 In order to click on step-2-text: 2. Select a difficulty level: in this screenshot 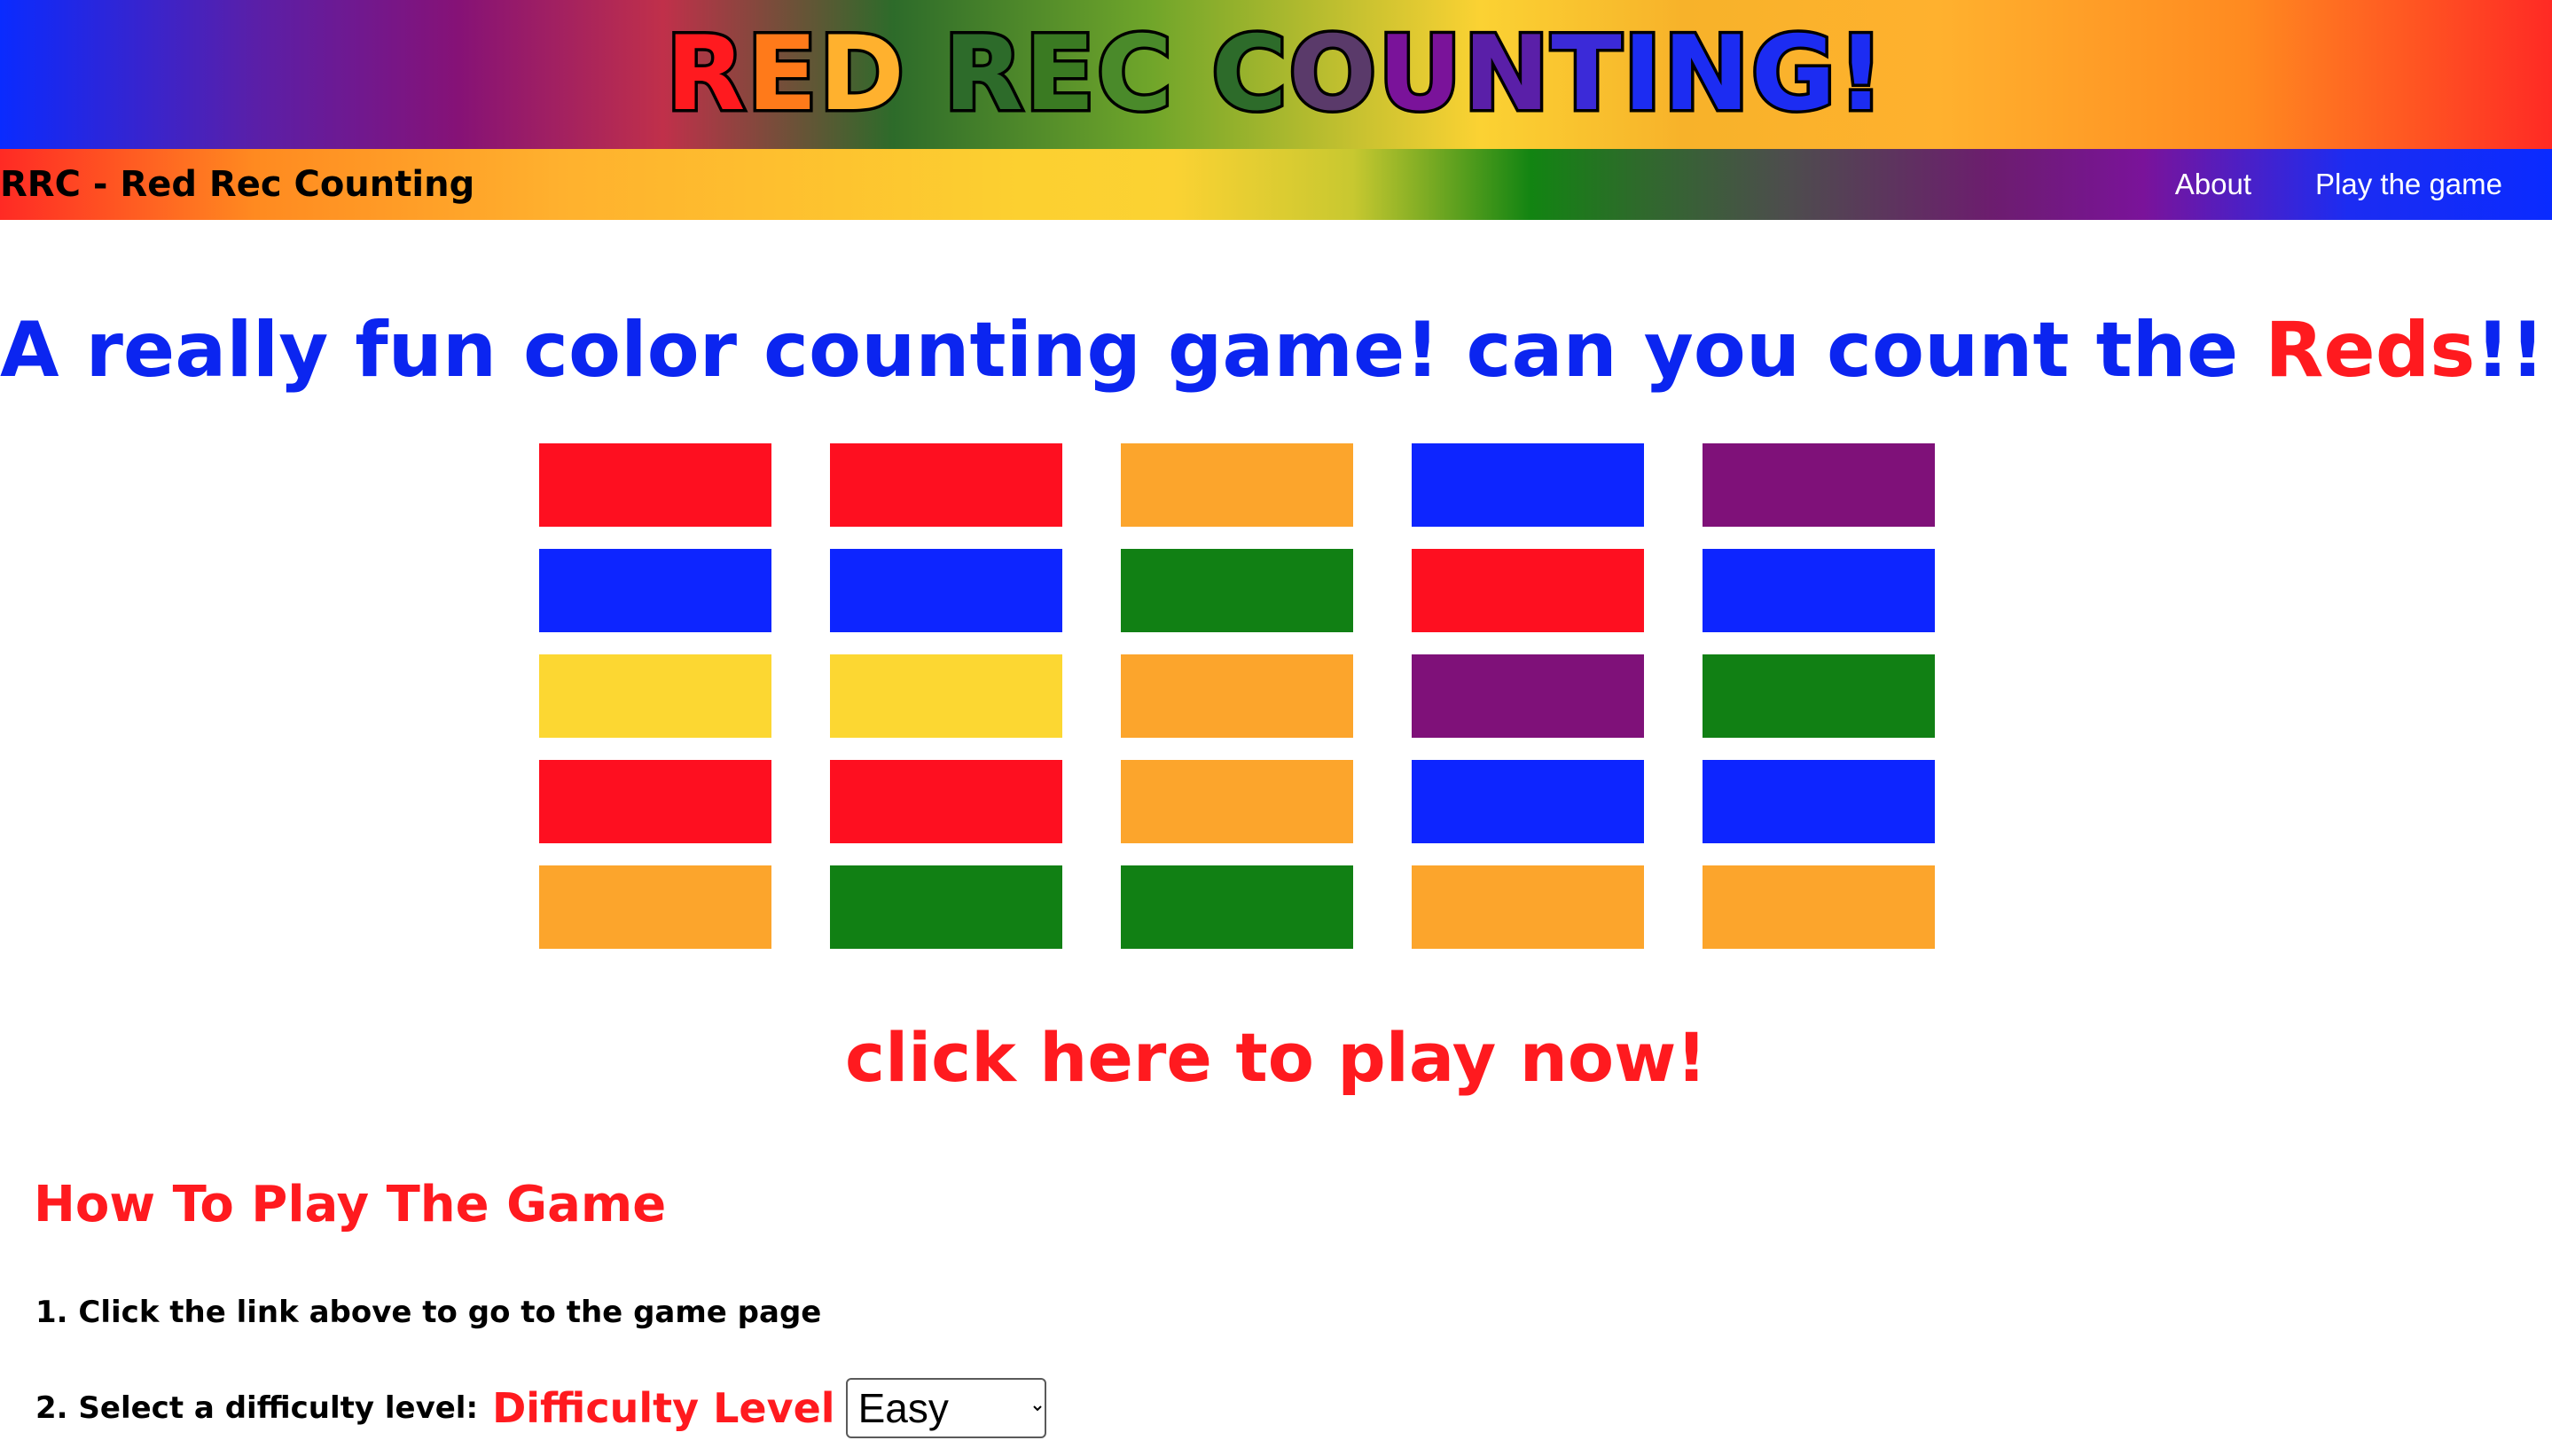, I will do `click(257, 1408)`.